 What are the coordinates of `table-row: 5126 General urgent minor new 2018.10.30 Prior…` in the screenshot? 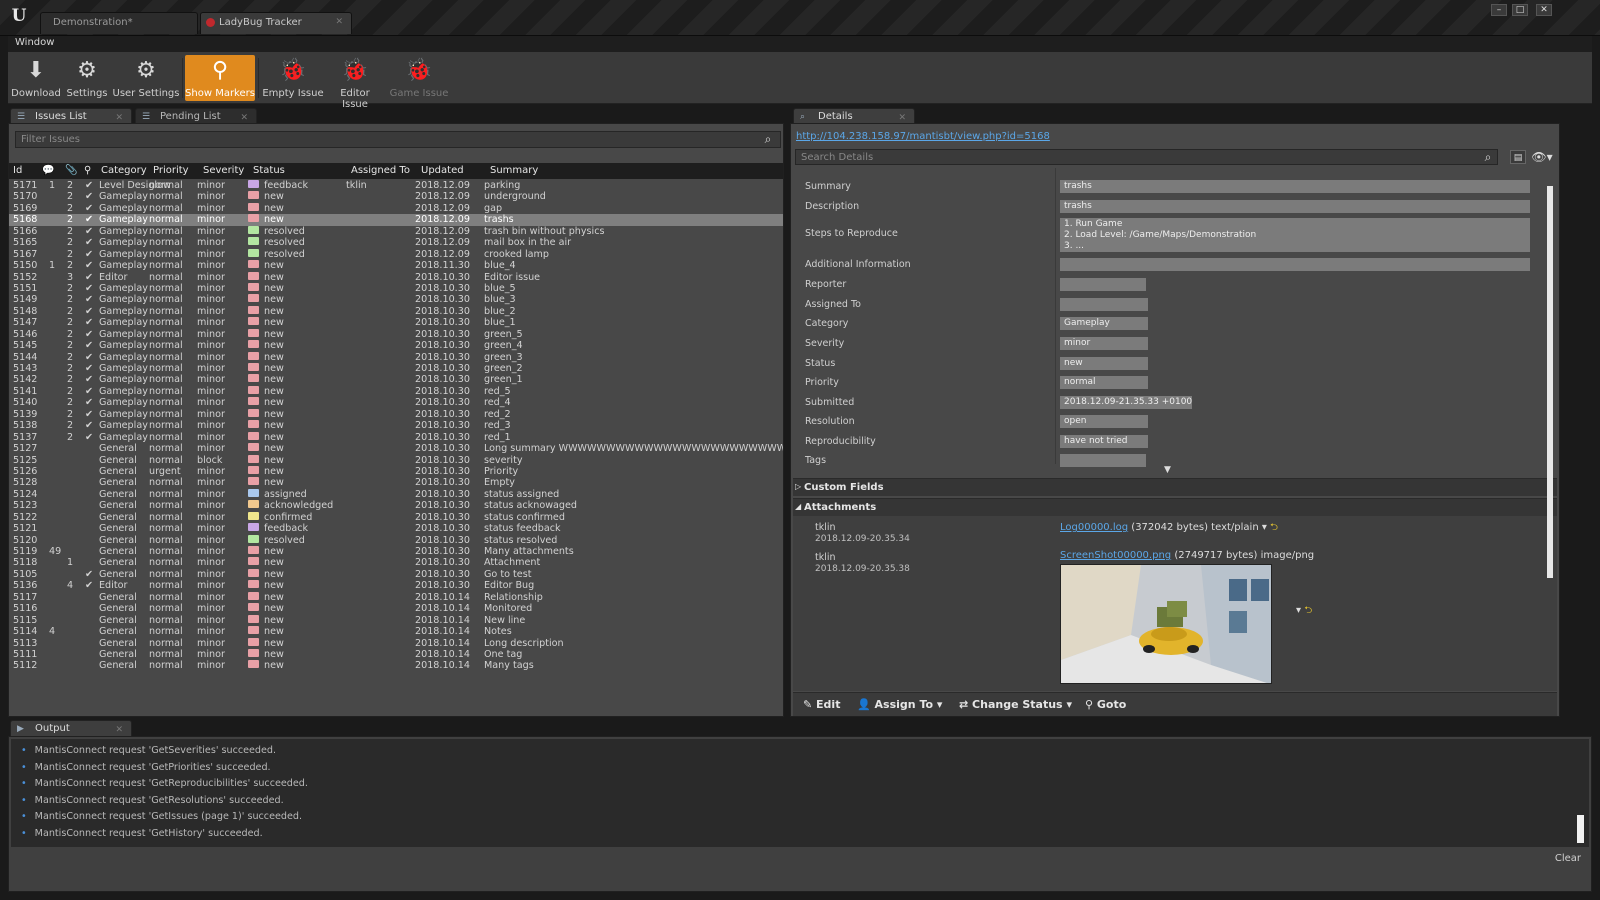 It's located at (396, 471).